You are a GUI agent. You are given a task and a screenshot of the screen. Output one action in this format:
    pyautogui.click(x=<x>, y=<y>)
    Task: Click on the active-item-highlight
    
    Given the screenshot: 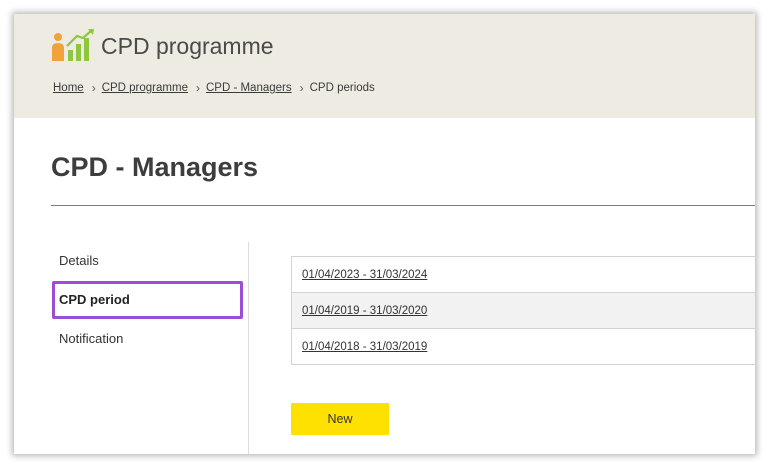 What is the action you would take?
    pyautogui.click(x=147, y=300)
    